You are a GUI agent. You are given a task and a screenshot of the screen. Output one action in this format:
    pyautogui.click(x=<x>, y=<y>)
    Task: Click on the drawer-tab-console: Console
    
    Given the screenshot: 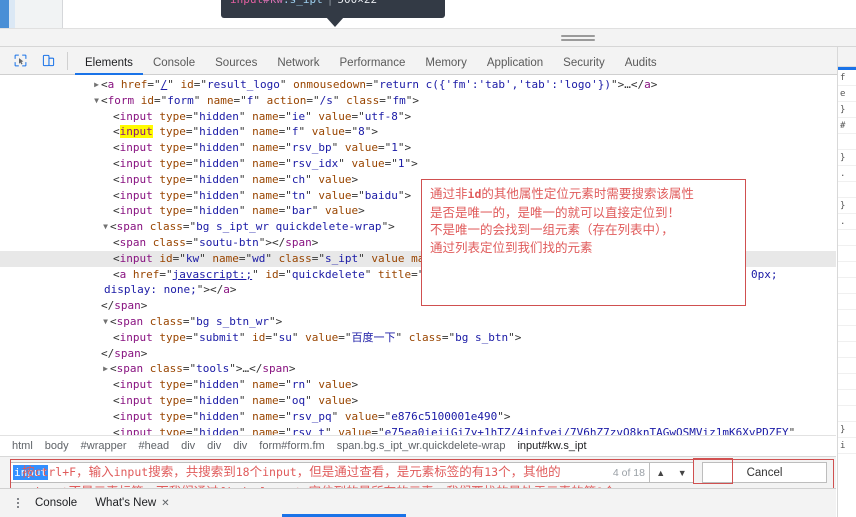 What is the action you would take?
    pyautogui.click(x=56, y=503)
    